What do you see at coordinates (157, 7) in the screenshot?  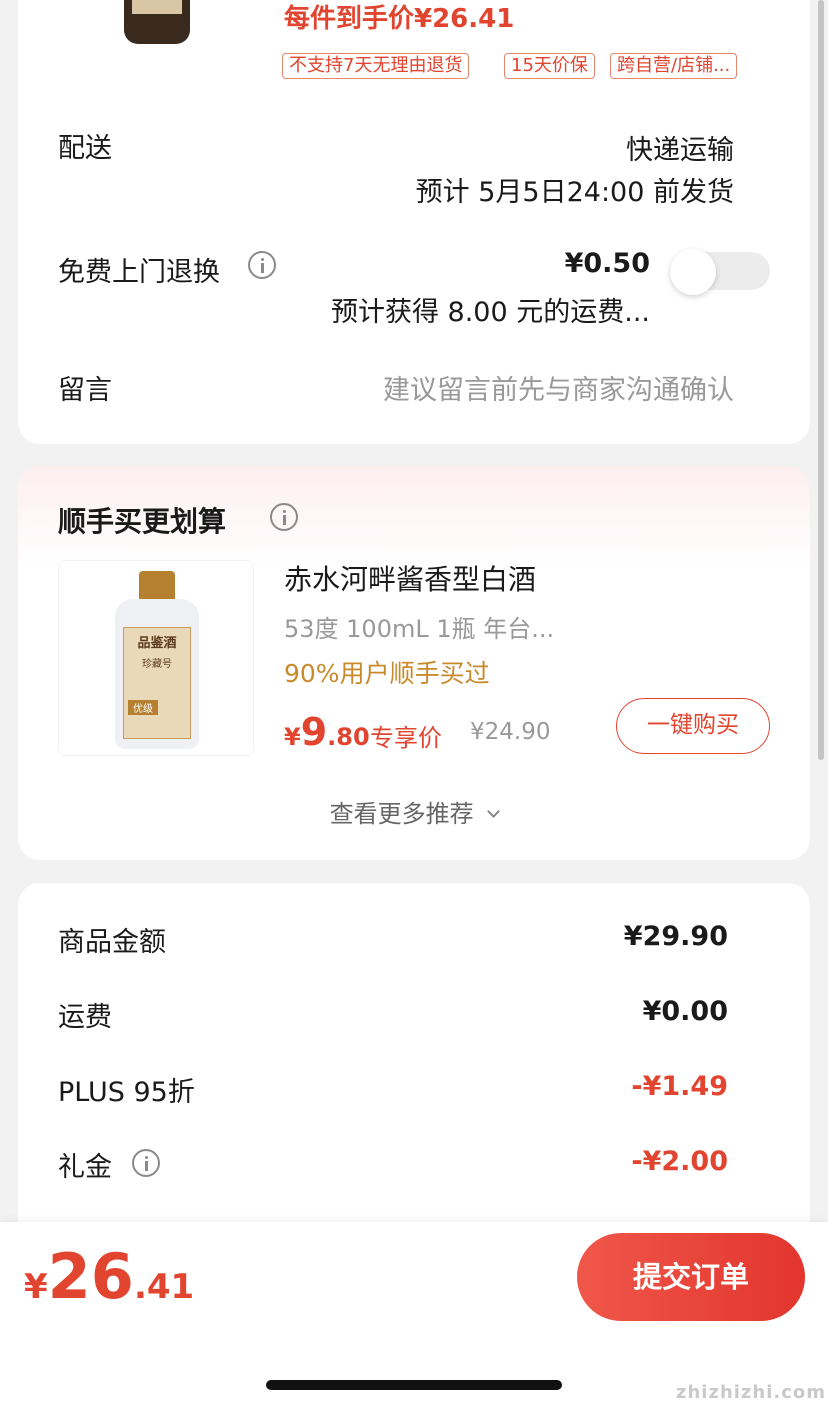 I see `bottle-label` at bounding box center [157, 7].